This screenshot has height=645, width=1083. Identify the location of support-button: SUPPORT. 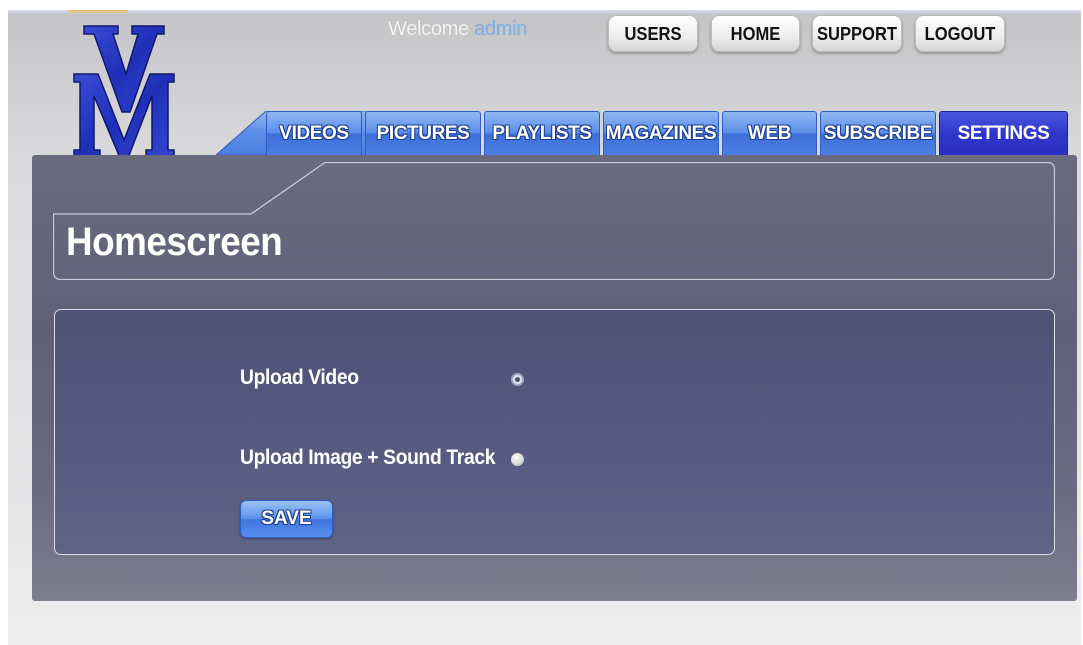
(857, 33).